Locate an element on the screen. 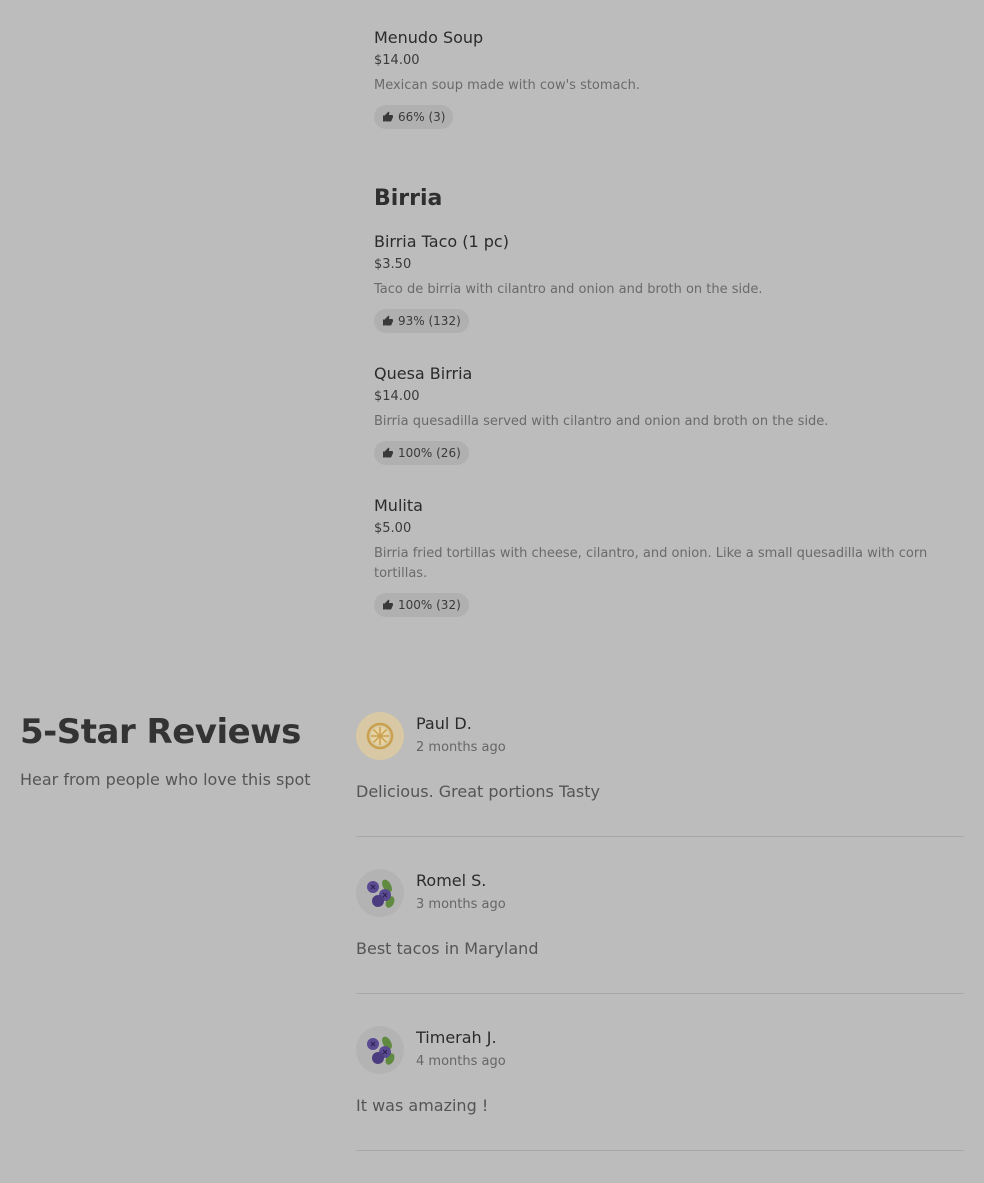 The height and width of the screenshot is (1183, 984). rating-badge: 100% (32) is located at coordinates (421, 605).